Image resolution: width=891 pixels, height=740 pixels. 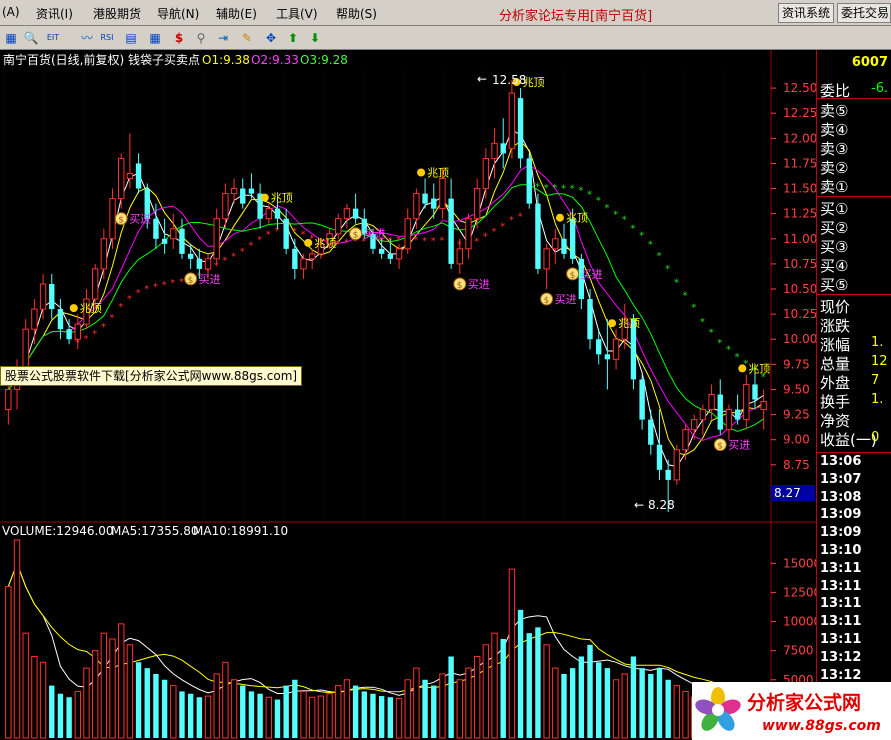 What do you see at coordinates (179, 38) in the screenshot?
I see `dollar-icon: $` at bounding box center [179, 38].